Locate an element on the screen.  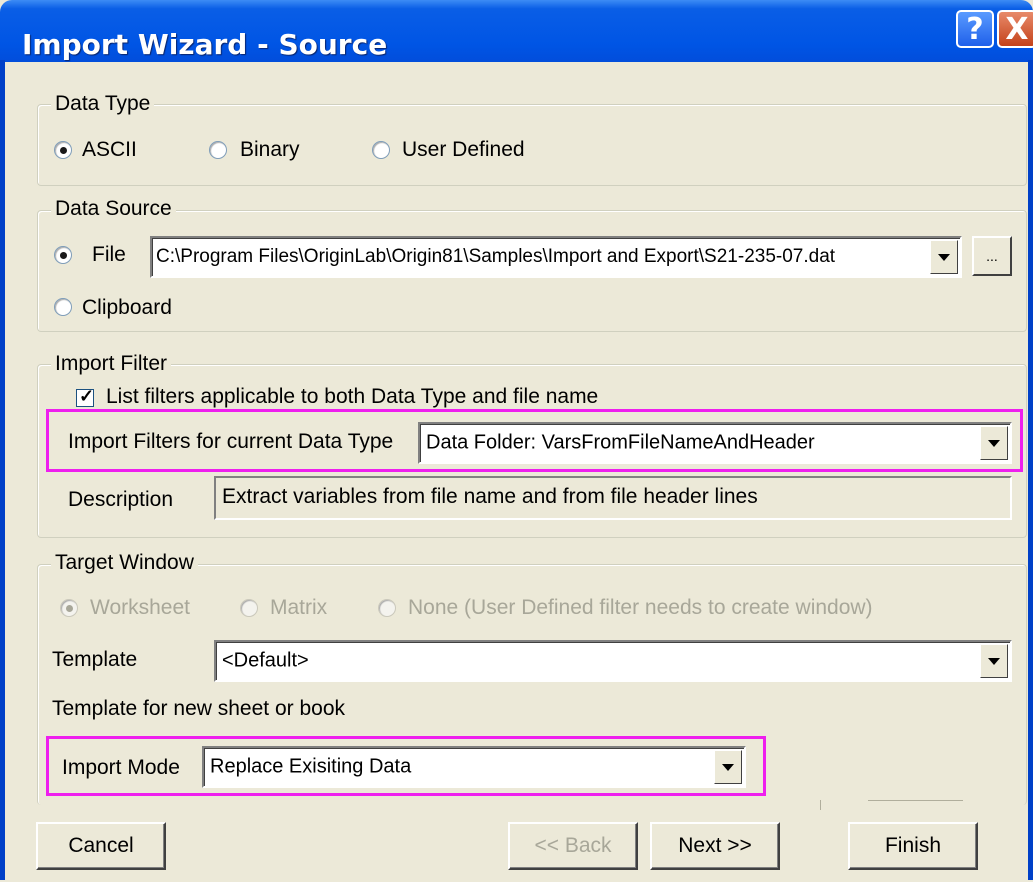
window-frame-right is located at coordinates (1030, 470).